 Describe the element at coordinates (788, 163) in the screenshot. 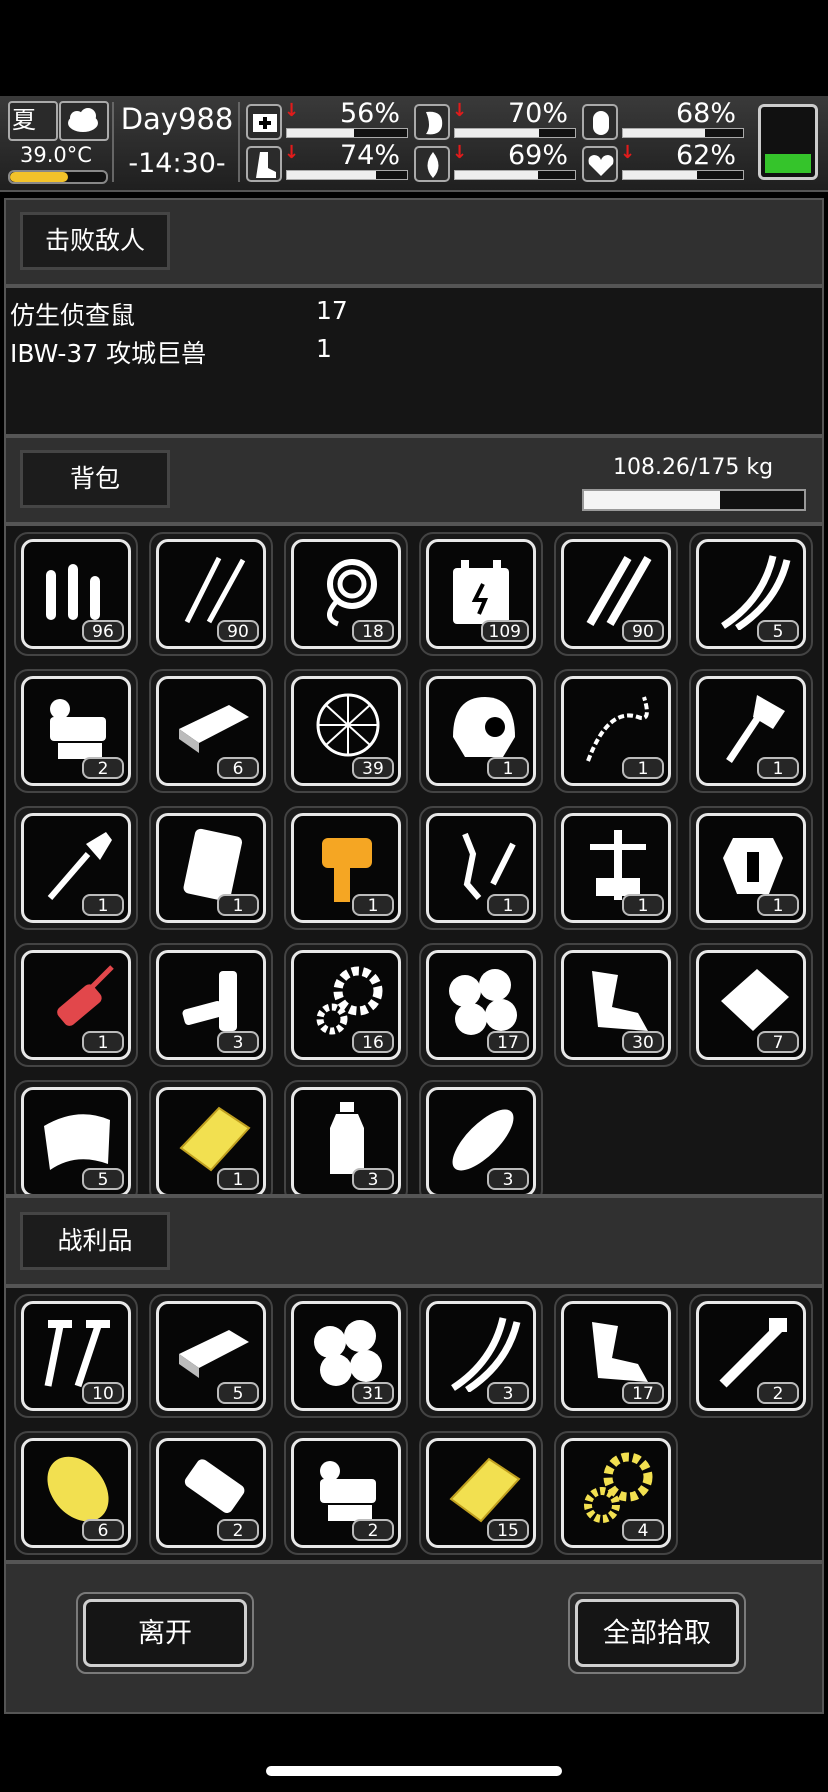

I see `energy-fill` at that location.